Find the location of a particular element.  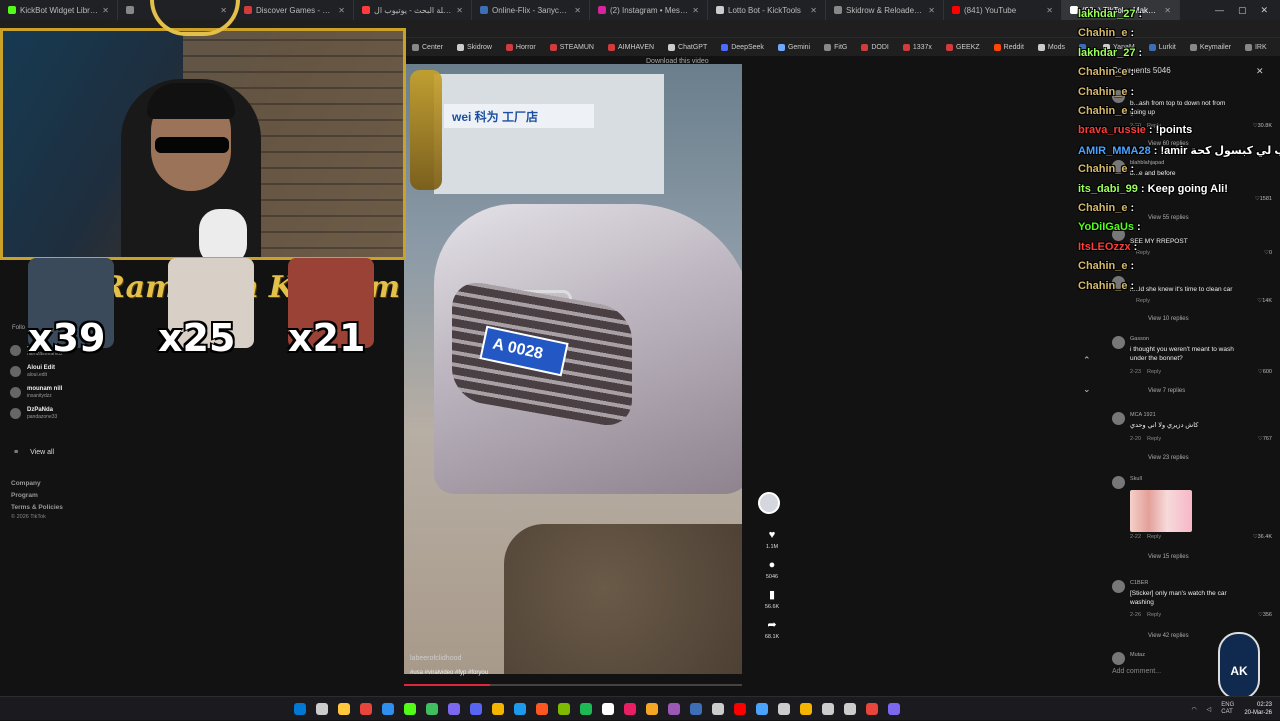

bookmark-item: IRK is located at coordinates (1255, 47).